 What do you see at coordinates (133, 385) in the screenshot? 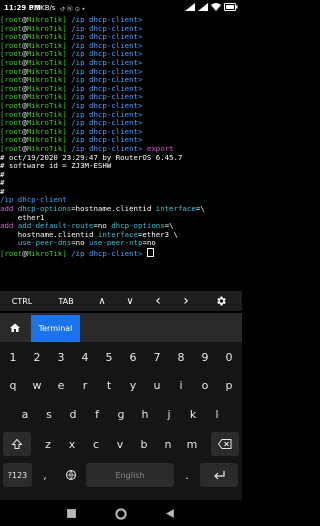
I see `key-y: y` at bounding box center [133, 385].